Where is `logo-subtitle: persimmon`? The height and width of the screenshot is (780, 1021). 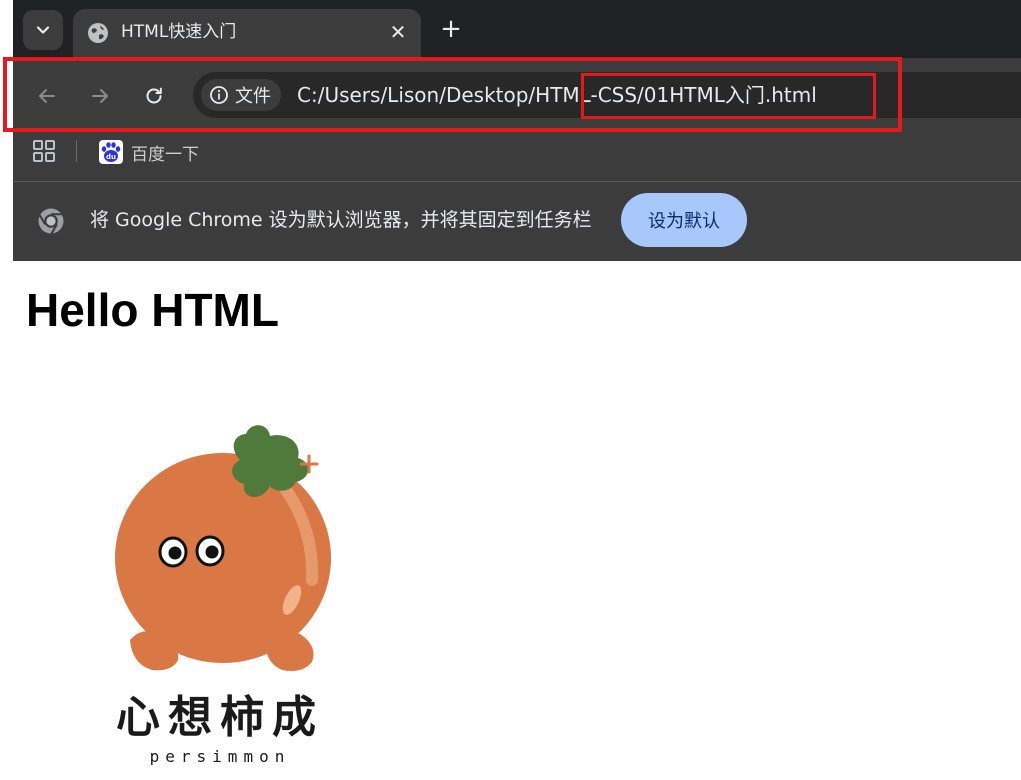 logo-subtitle: persimmon is located at coordinates (220, 756).